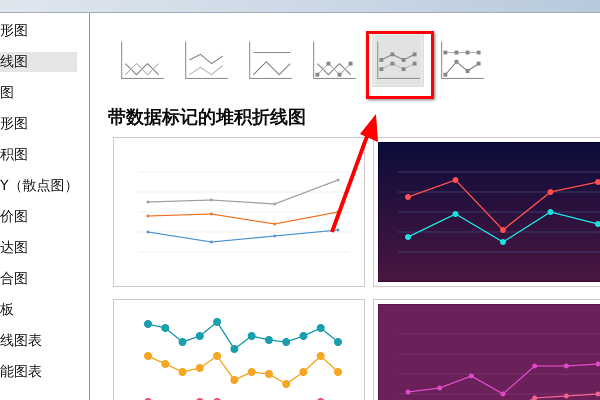 Image resolution: width=600 pixels, height=400 pixels. I want to click on chart-category-item: 线图表, so click(38, 341).